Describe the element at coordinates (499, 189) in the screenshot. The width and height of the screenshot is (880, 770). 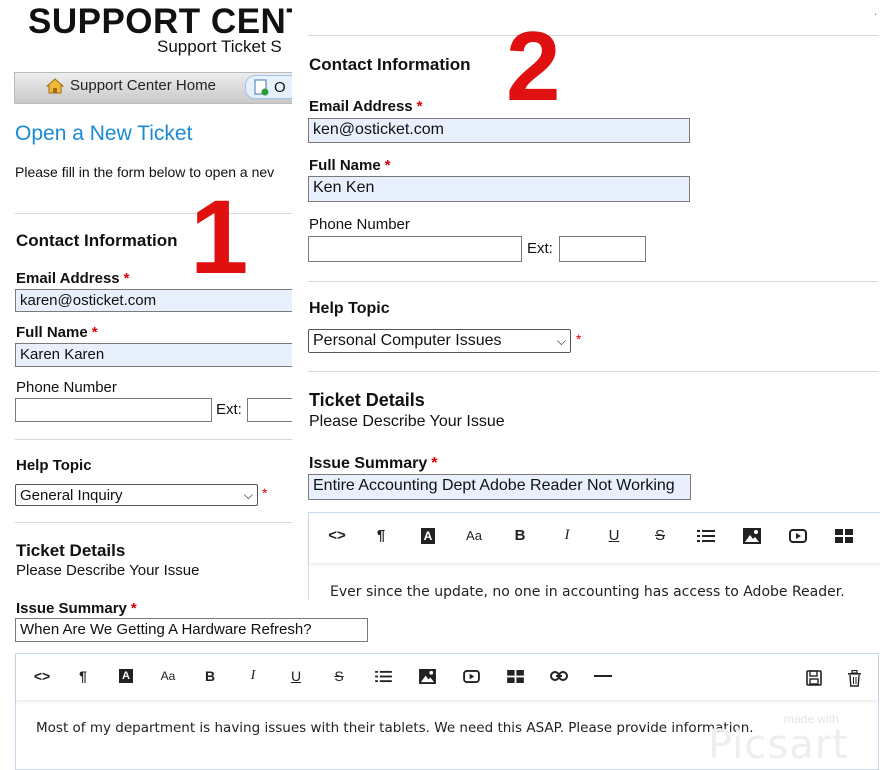
I see `full-name-field: Ken Ken` at that location.